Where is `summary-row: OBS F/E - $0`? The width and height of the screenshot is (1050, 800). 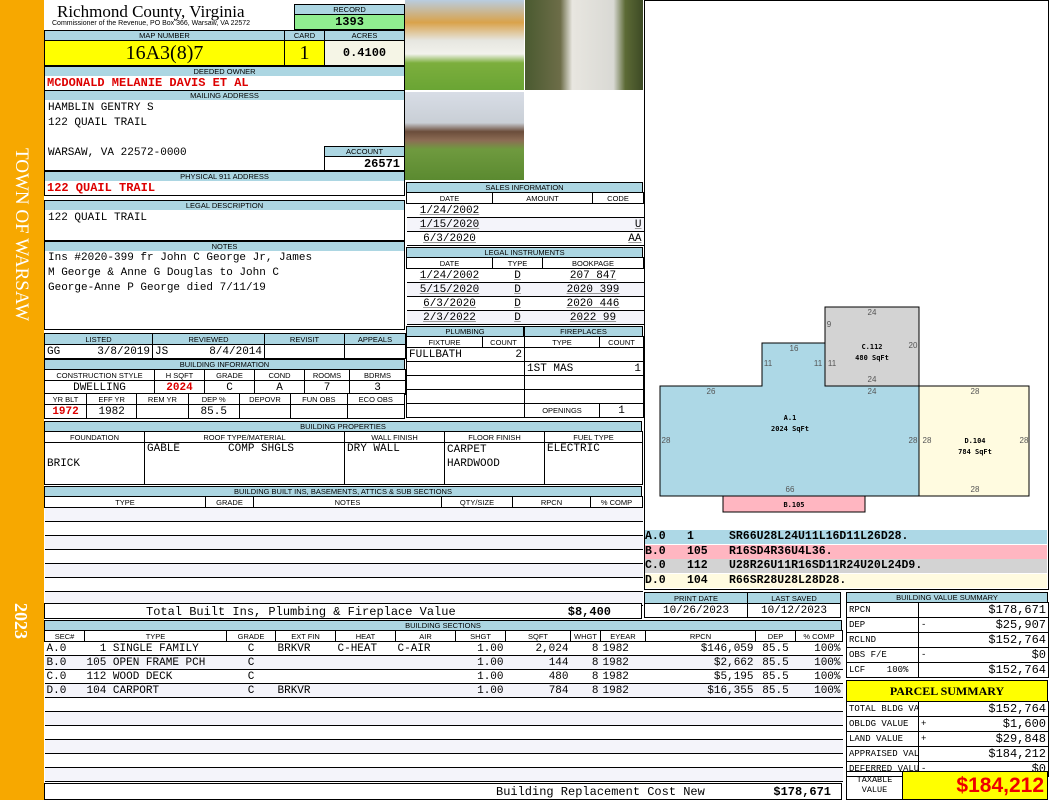
summary-row: OBS F/E - $0 is located at coordinates (947, 655).